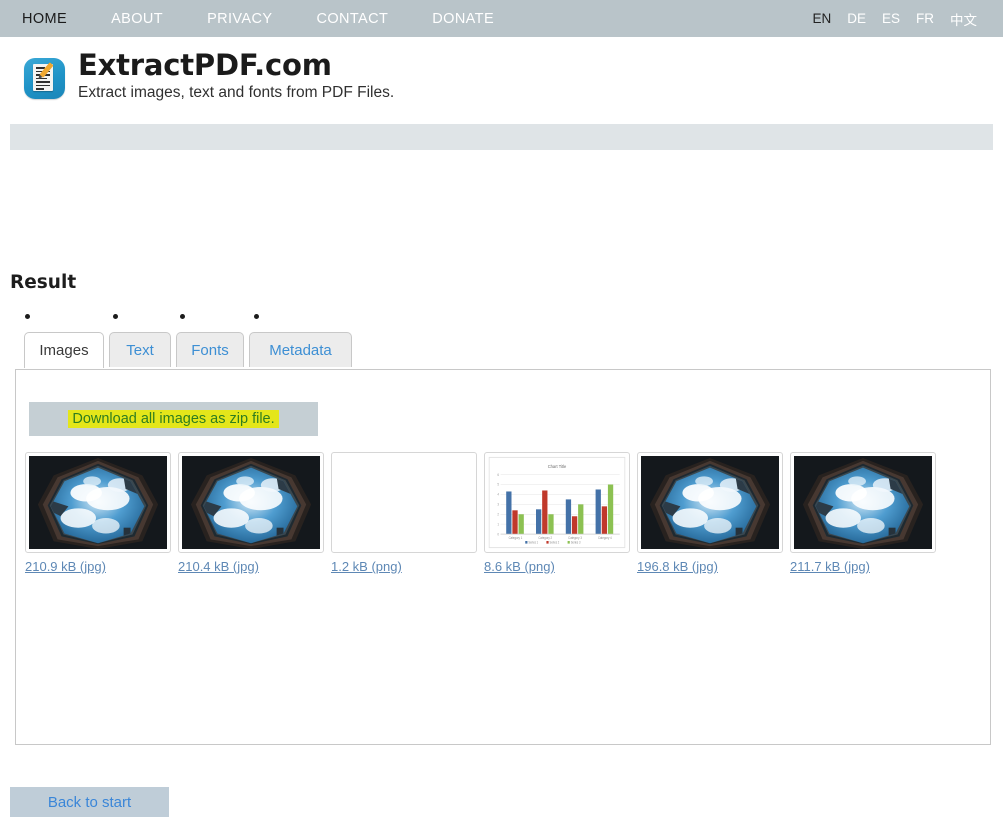 This screenshot has width=1003, height=830. I want to click on tab-metadata: Metadata, so click(300, 349).